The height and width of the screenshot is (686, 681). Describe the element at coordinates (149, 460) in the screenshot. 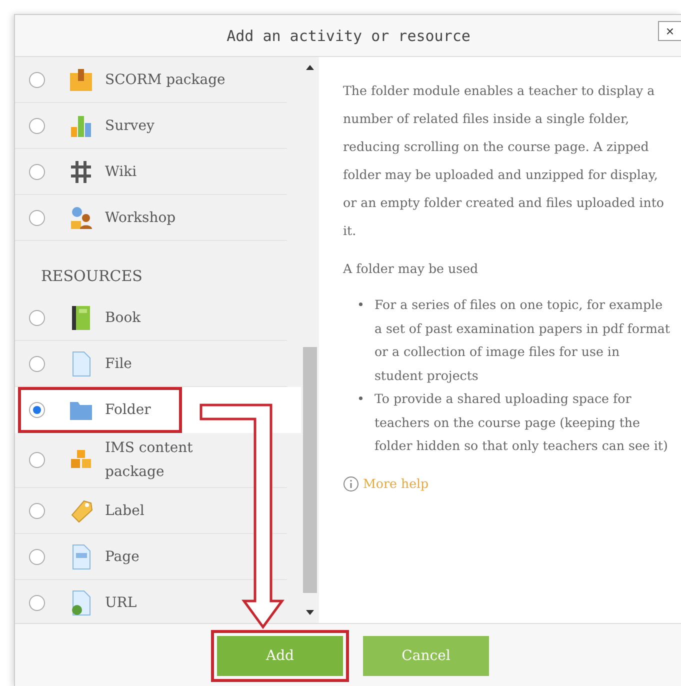

I see `option-label: IMS content package` at that location.